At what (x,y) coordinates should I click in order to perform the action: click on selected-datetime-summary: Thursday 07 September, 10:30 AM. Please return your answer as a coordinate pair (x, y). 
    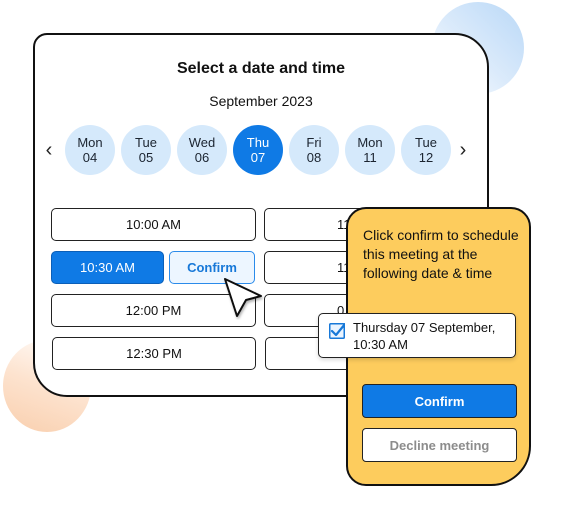
    Looking at the image, I should click on (417, 335).